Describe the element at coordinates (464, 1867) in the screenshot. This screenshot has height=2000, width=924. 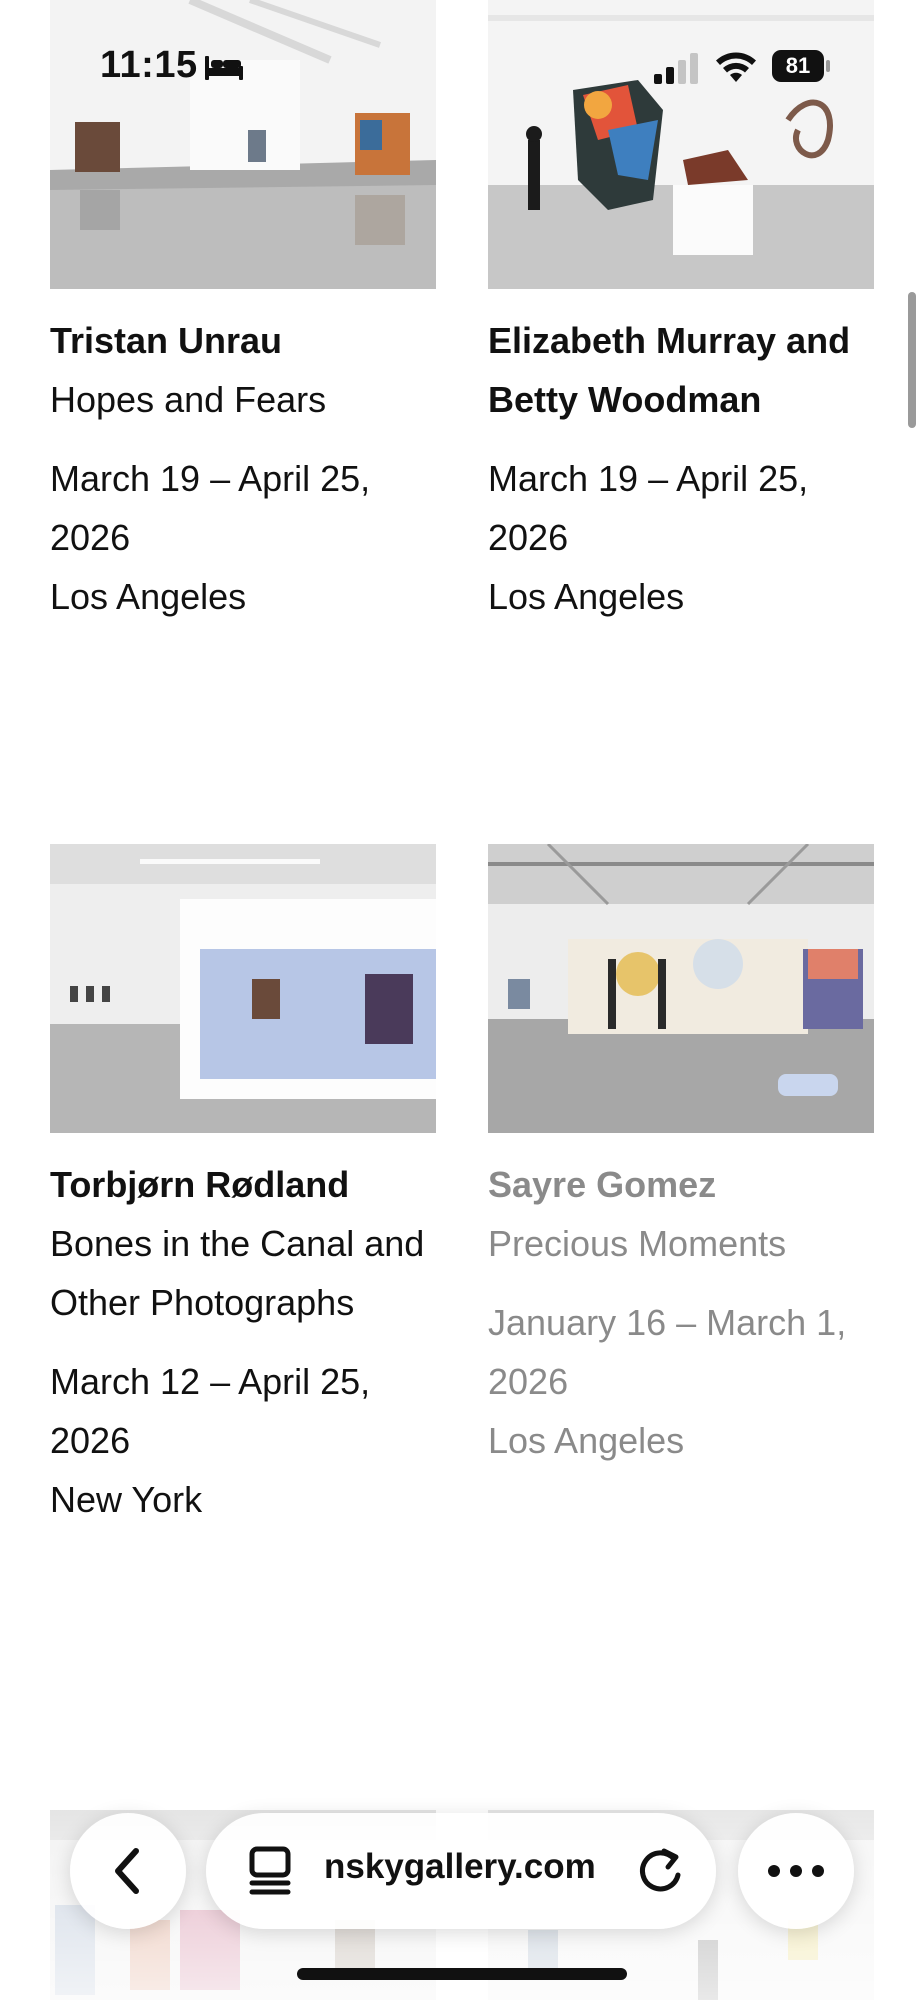
I see `url-text: nskygallery.com` at that location.